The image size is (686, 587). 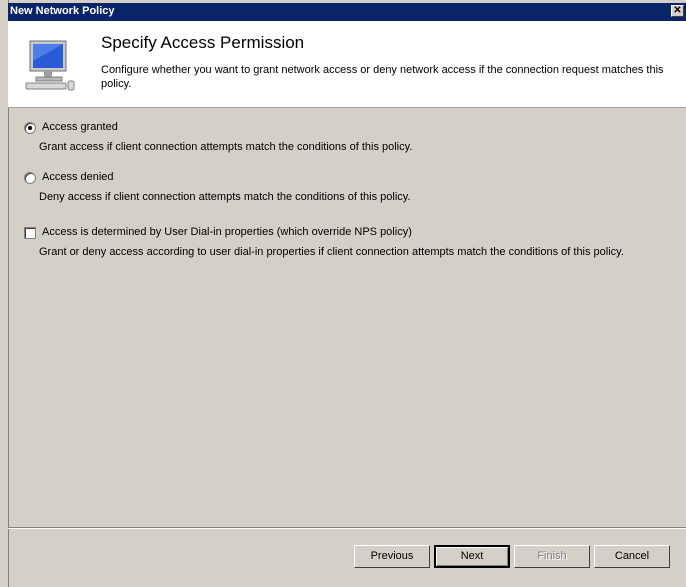 What do you see at coordinates (552, 556) in the screenshot?
I see `finish-button: Finish` at bounding box center [552, 556].